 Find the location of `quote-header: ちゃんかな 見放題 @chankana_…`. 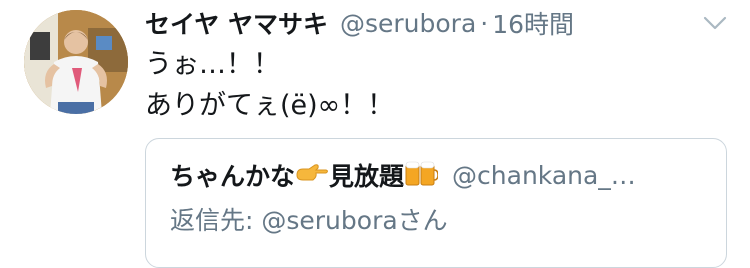

quote-header: ちゃんかな 見放題 @chankana_… is located at coordinates (403, 175).